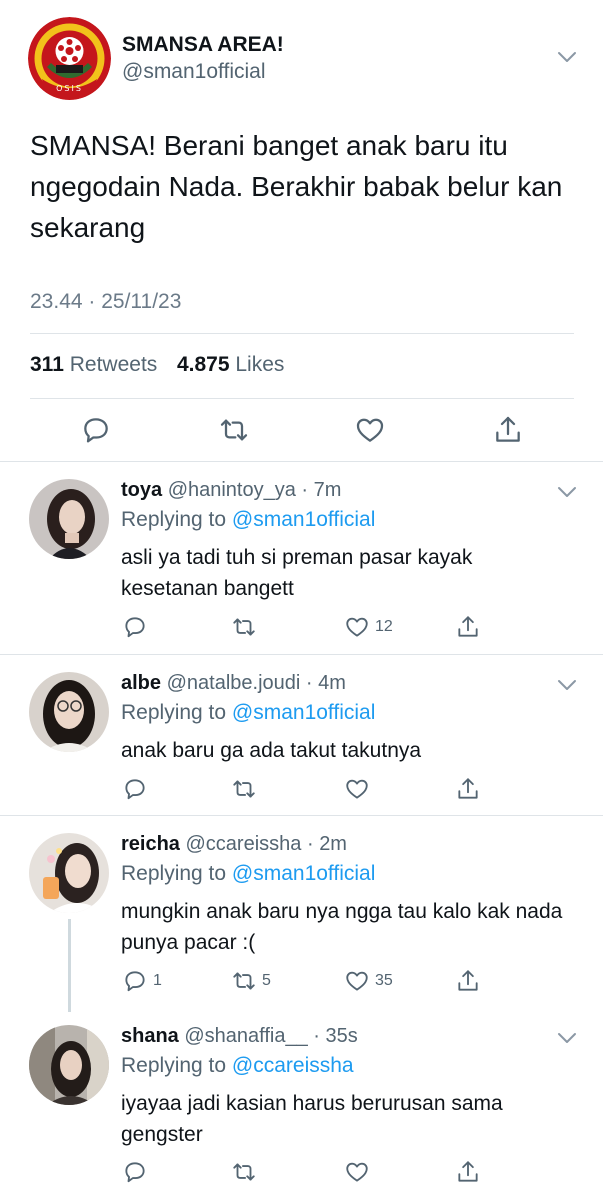 The image size is (603, 1200). I want to click on thread-connector, so click(69, 965).